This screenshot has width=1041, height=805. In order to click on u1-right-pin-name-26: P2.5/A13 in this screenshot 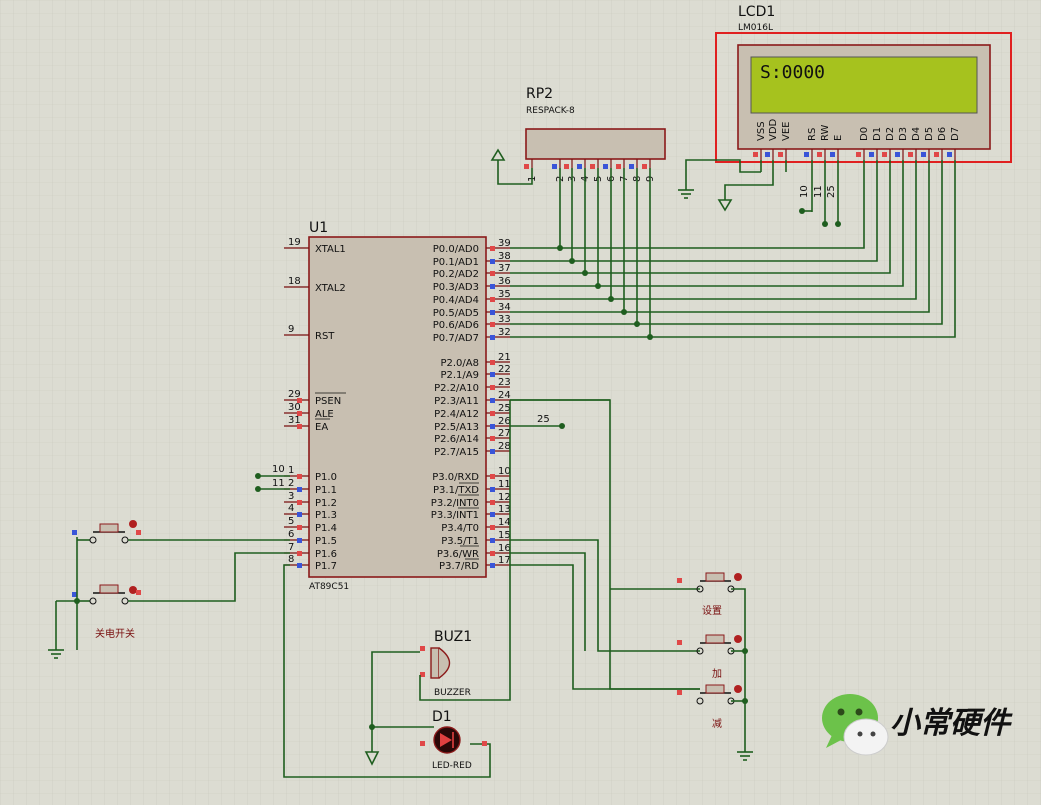, I will do `click(456, 427)`.